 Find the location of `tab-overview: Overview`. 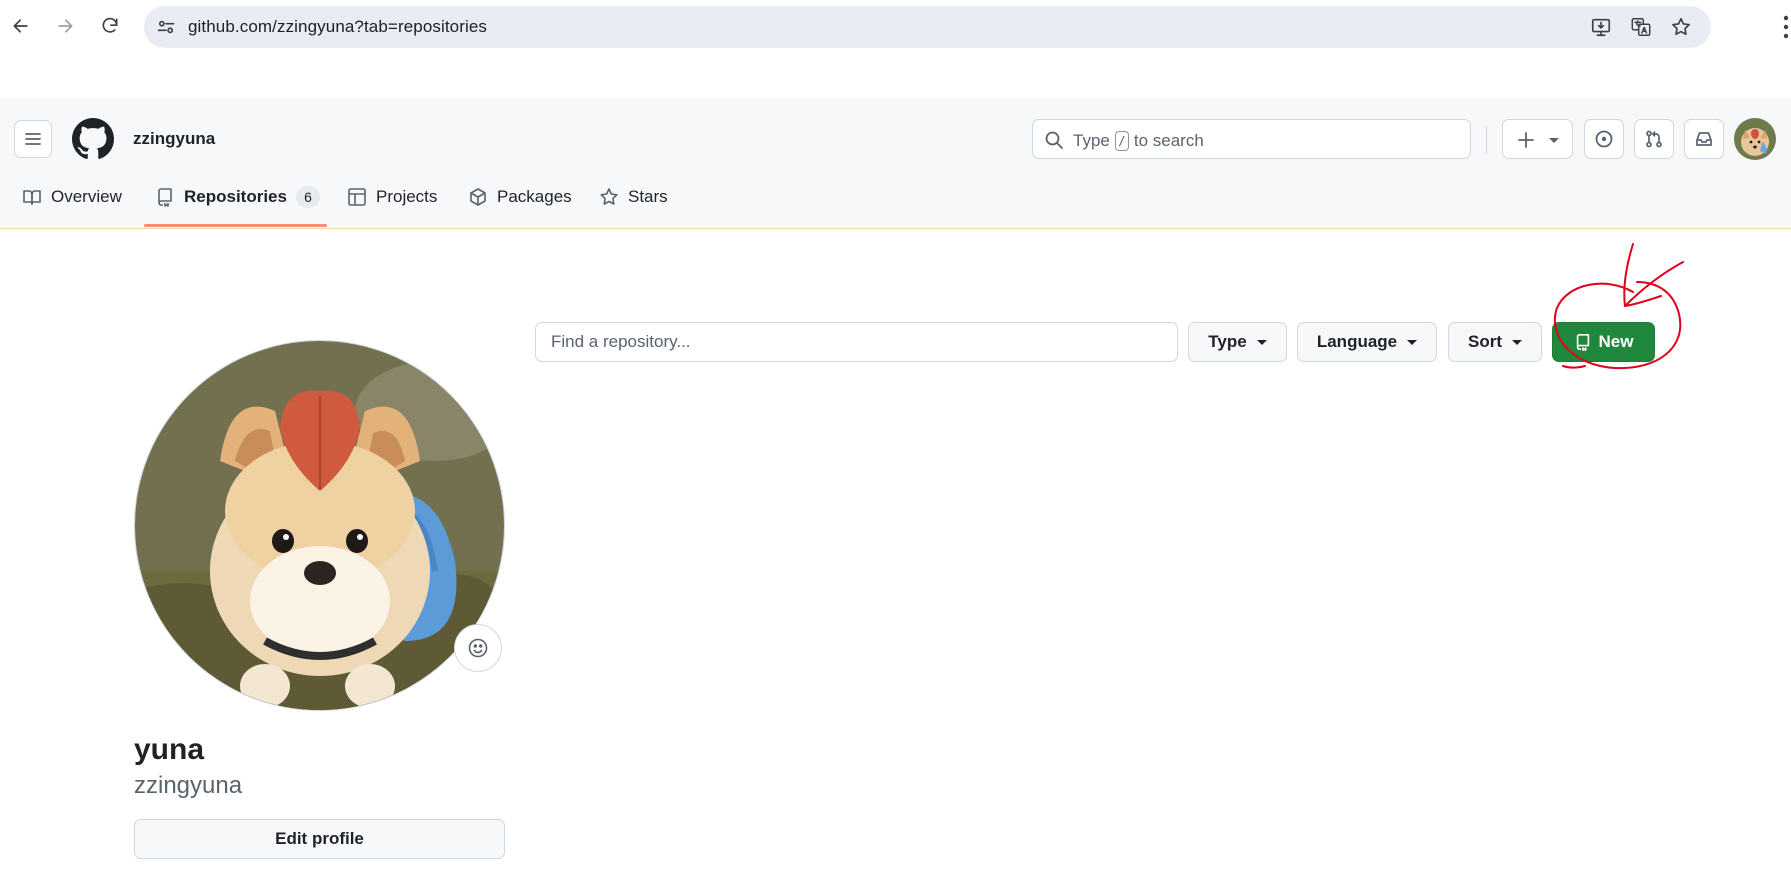

tab-overview: Overview is located at coordinates (72, 197).